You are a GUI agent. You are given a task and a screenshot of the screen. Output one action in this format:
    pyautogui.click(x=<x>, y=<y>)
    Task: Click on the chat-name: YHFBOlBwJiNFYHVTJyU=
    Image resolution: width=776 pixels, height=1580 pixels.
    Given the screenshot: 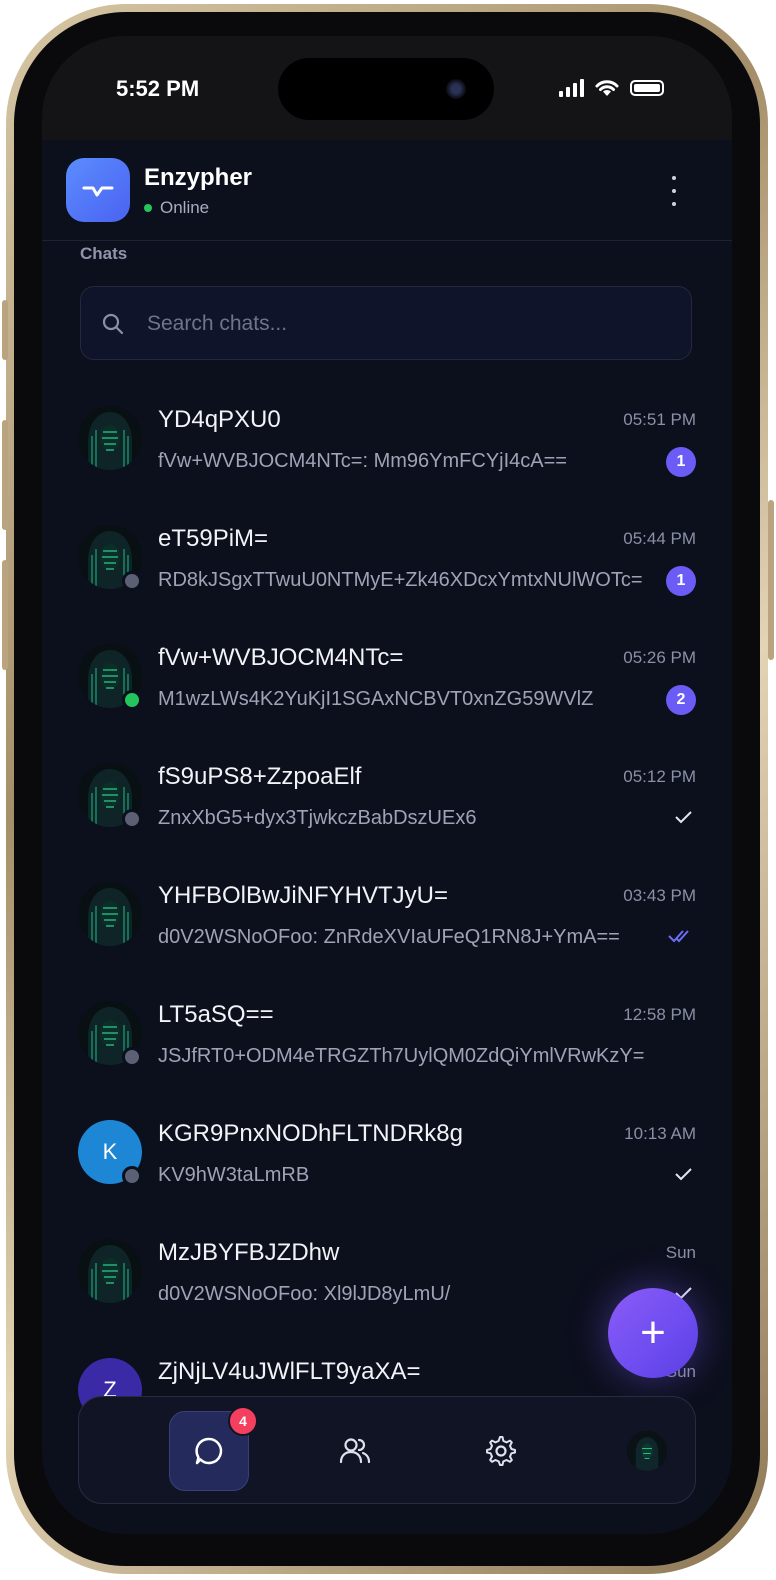 What is the action you would take?
    pyautogui.click(x=303, y=895)
    